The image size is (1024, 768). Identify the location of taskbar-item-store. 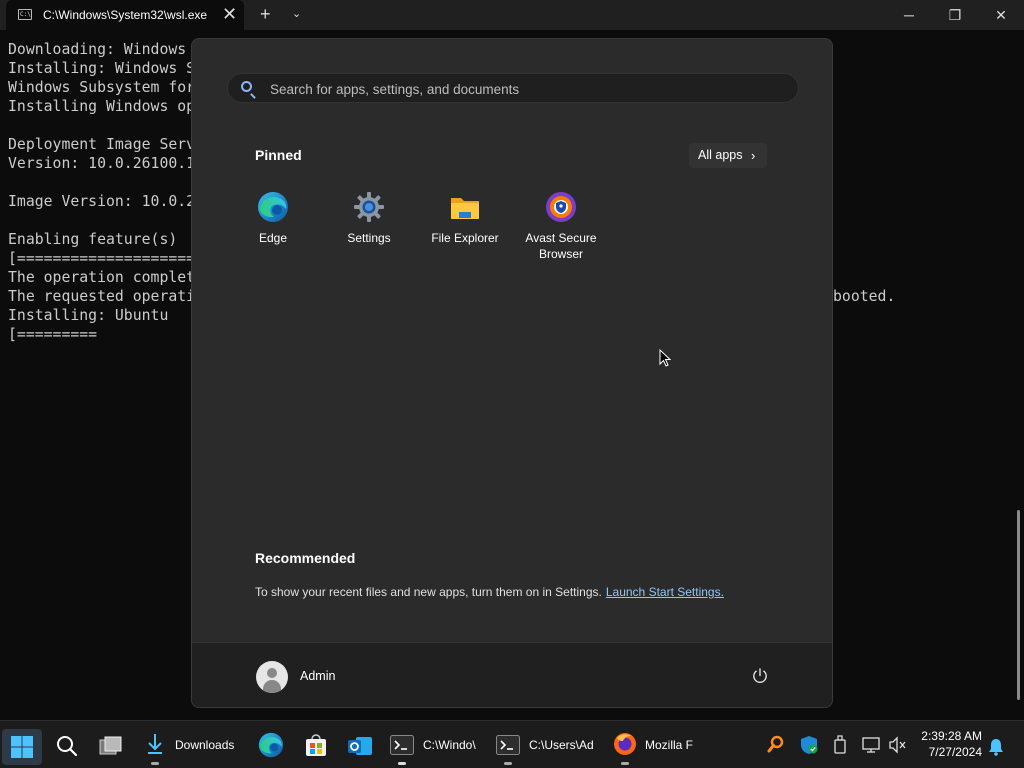
(316, 745).